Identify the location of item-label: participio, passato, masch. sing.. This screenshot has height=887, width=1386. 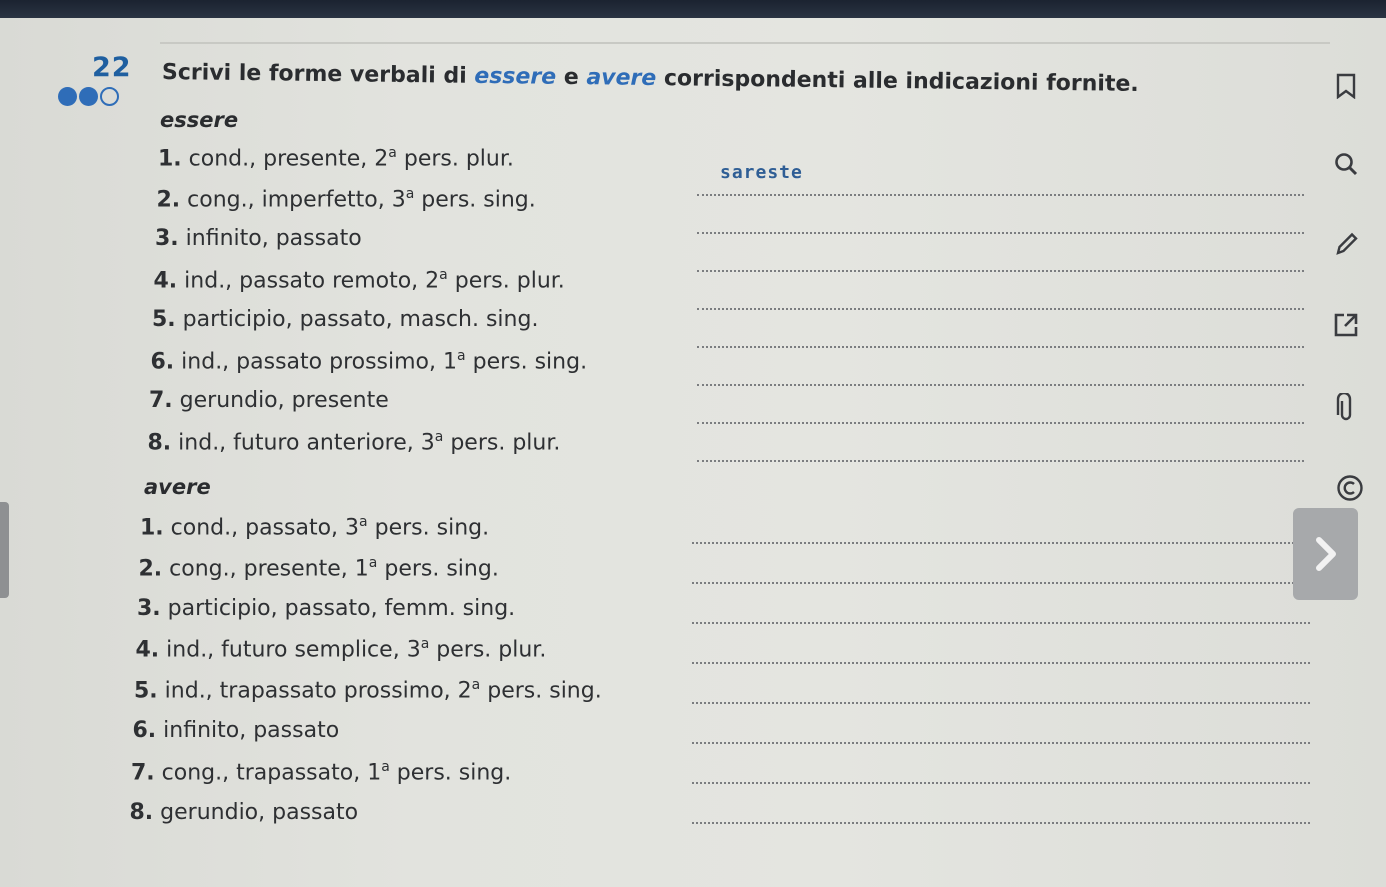
(360, 319).